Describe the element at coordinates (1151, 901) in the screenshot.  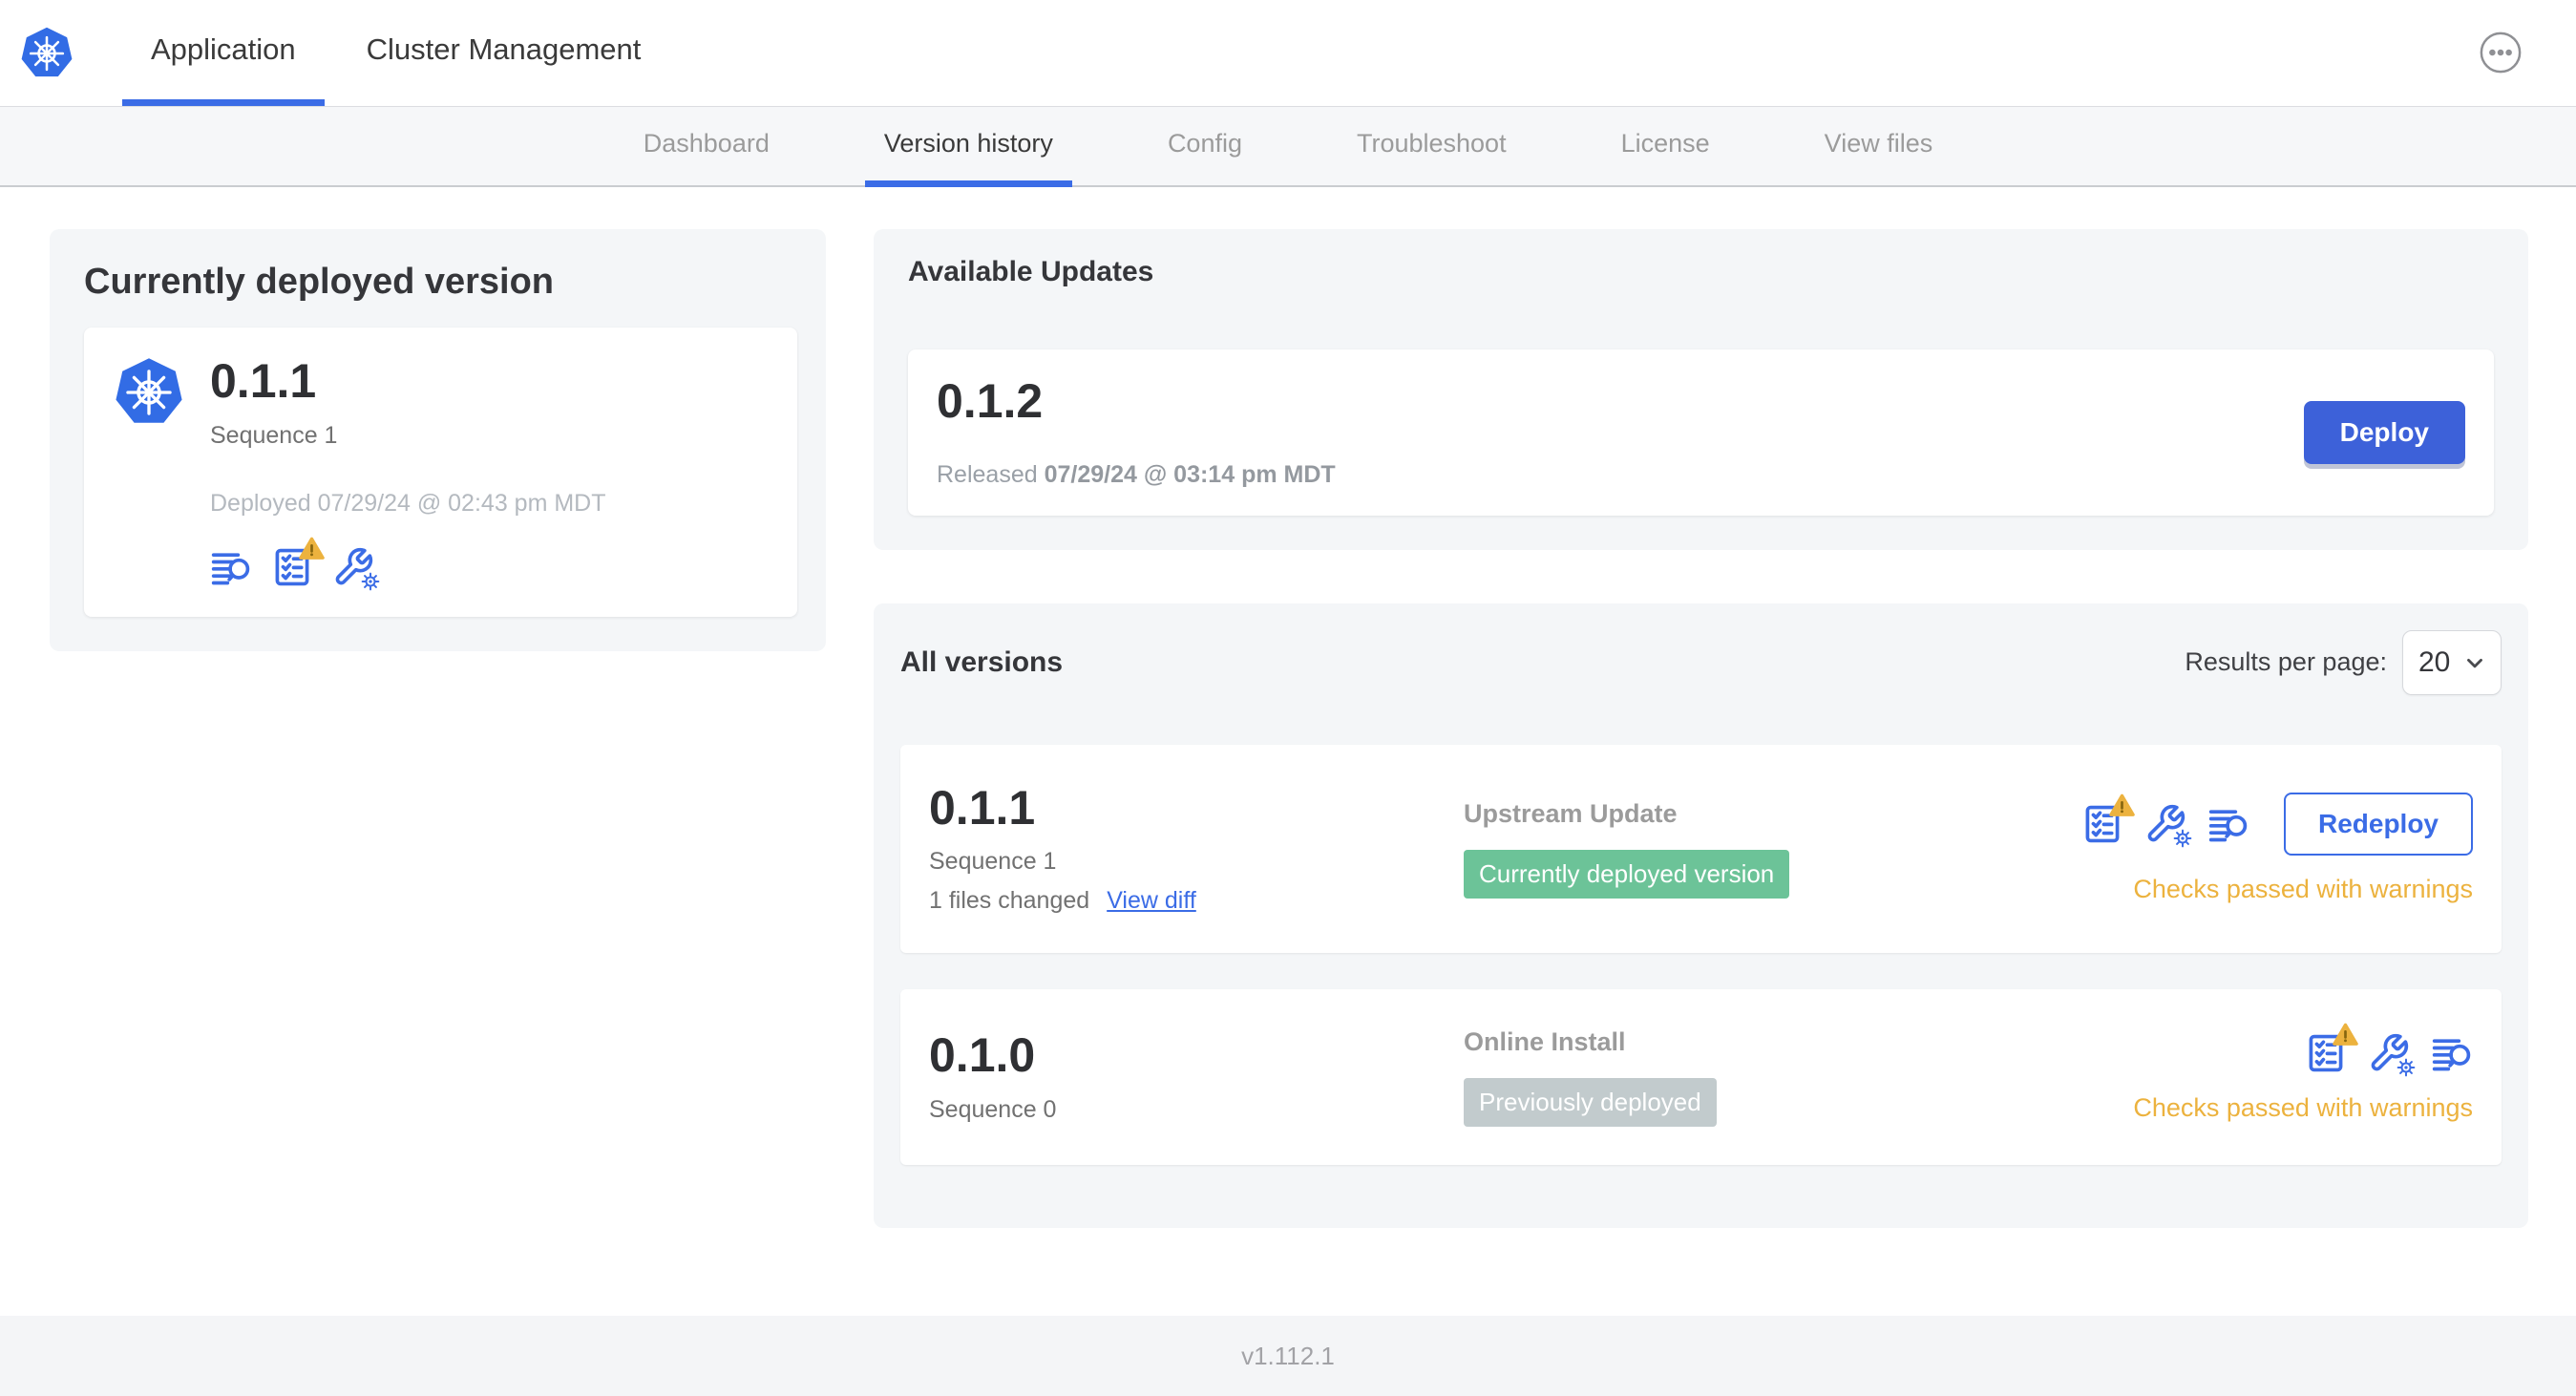
I see `view-diff-link: View diff` at that location.